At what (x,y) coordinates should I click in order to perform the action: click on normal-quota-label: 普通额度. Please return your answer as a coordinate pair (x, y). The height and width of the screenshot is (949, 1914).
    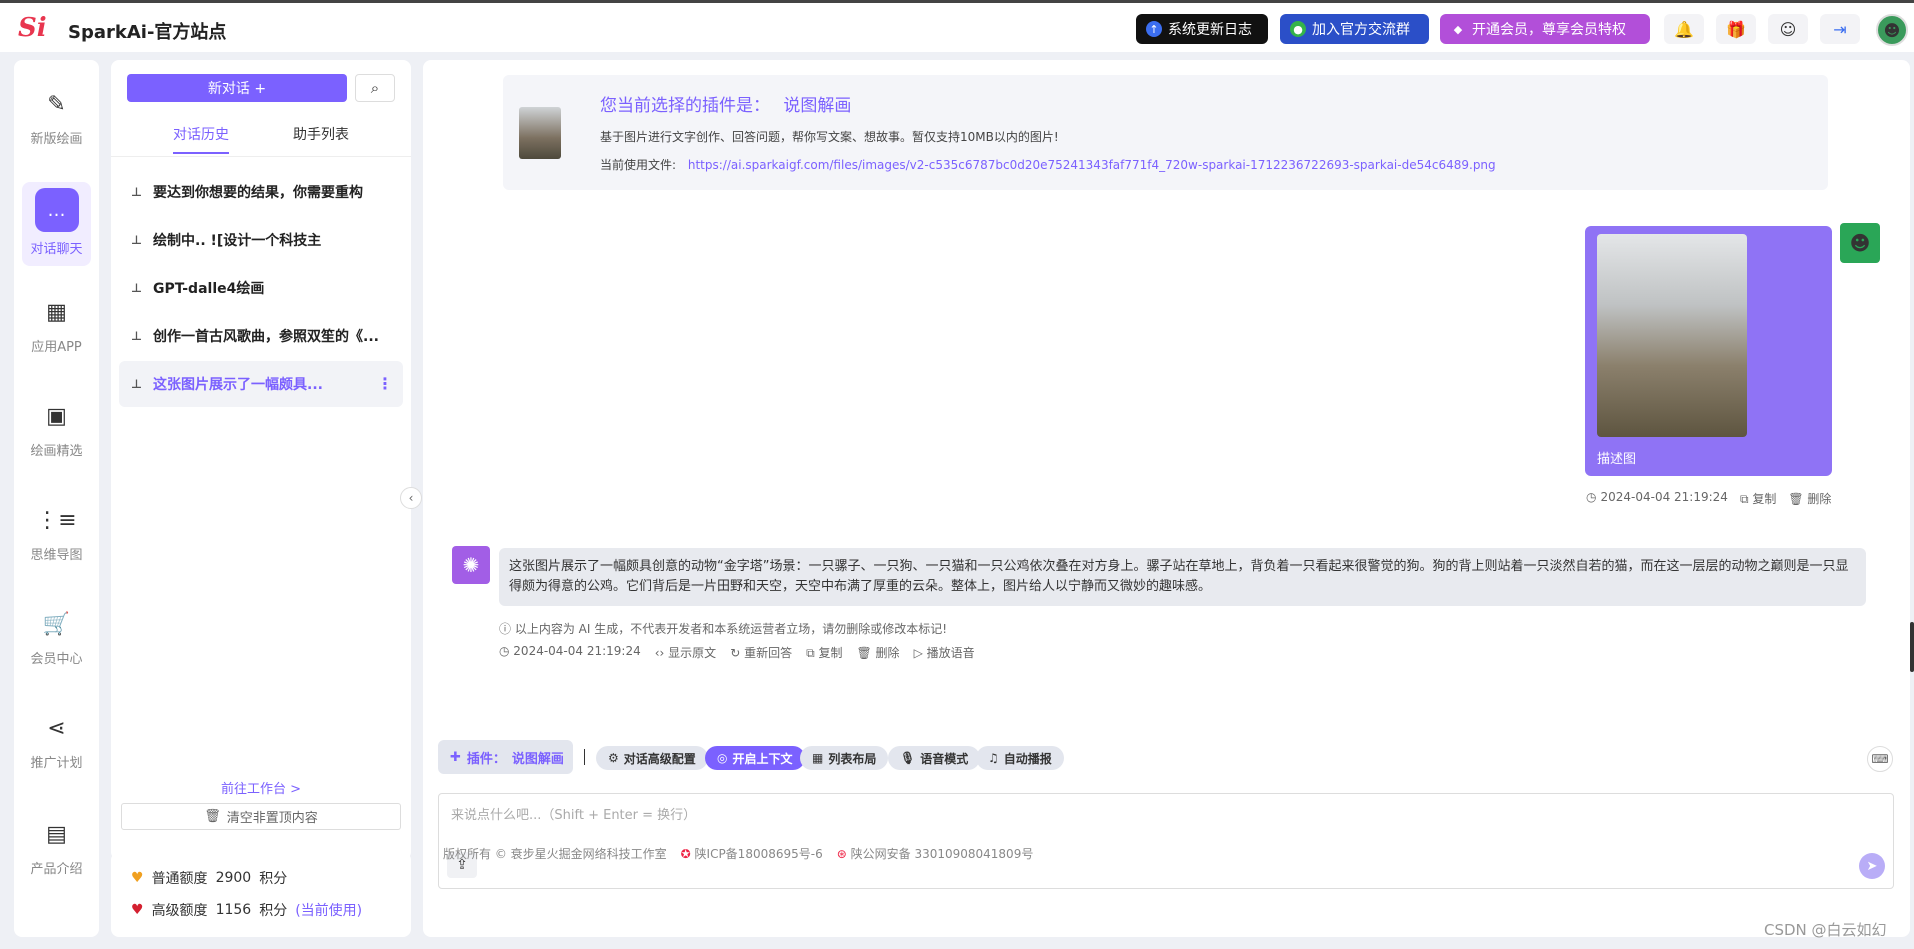
    Looking at the image, I should click on (179, 879).